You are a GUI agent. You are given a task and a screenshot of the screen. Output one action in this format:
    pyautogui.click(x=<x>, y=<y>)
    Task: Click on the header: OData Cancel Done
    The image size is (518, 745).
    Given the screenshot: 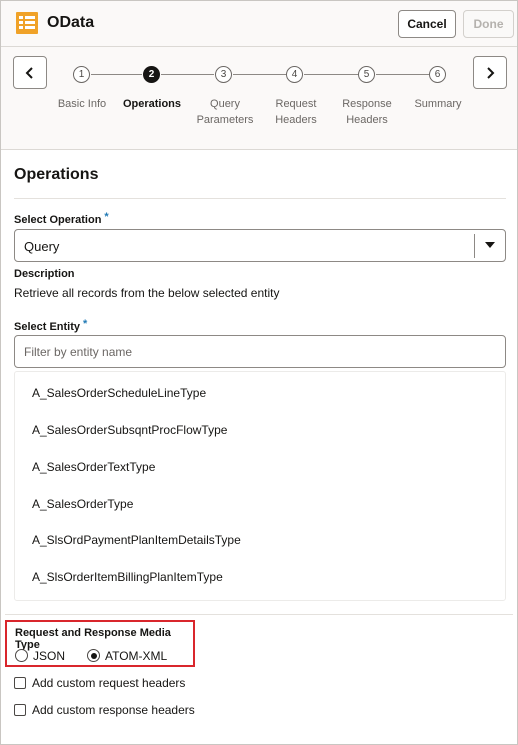 What is the action you would take?
    pyautogui.click(x=259, y=24)
    